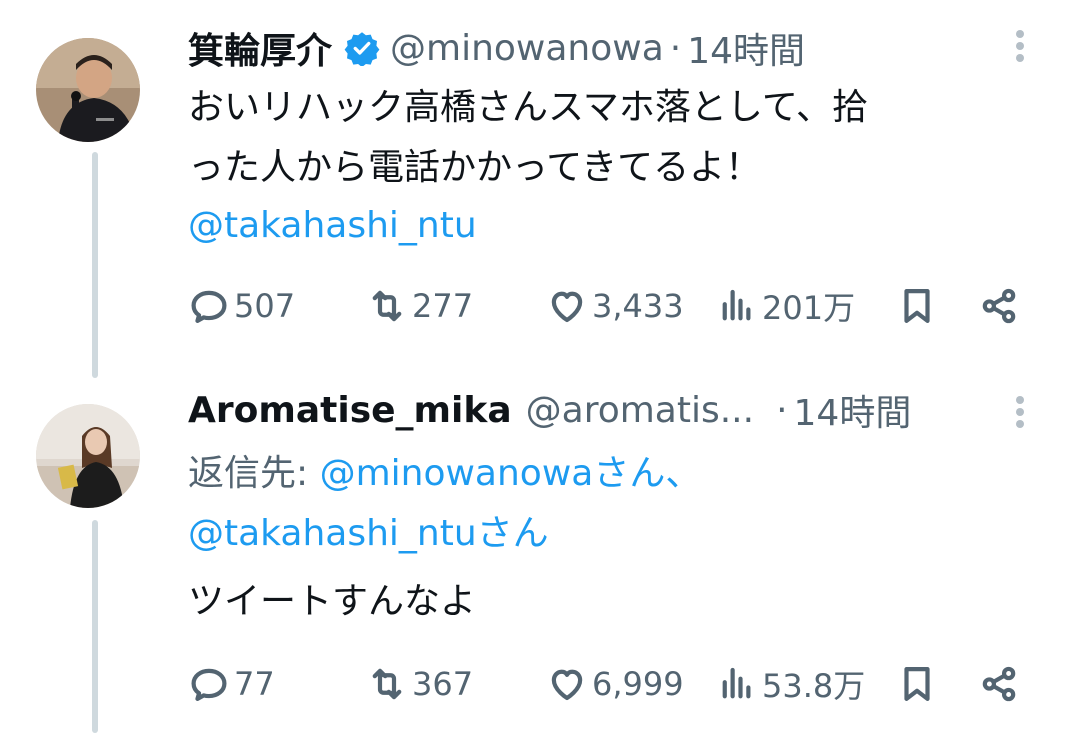  Describe the element at coordinates (332, 226) in the screenshot. I see `mention-link: @takahashi_ntu` at that location.